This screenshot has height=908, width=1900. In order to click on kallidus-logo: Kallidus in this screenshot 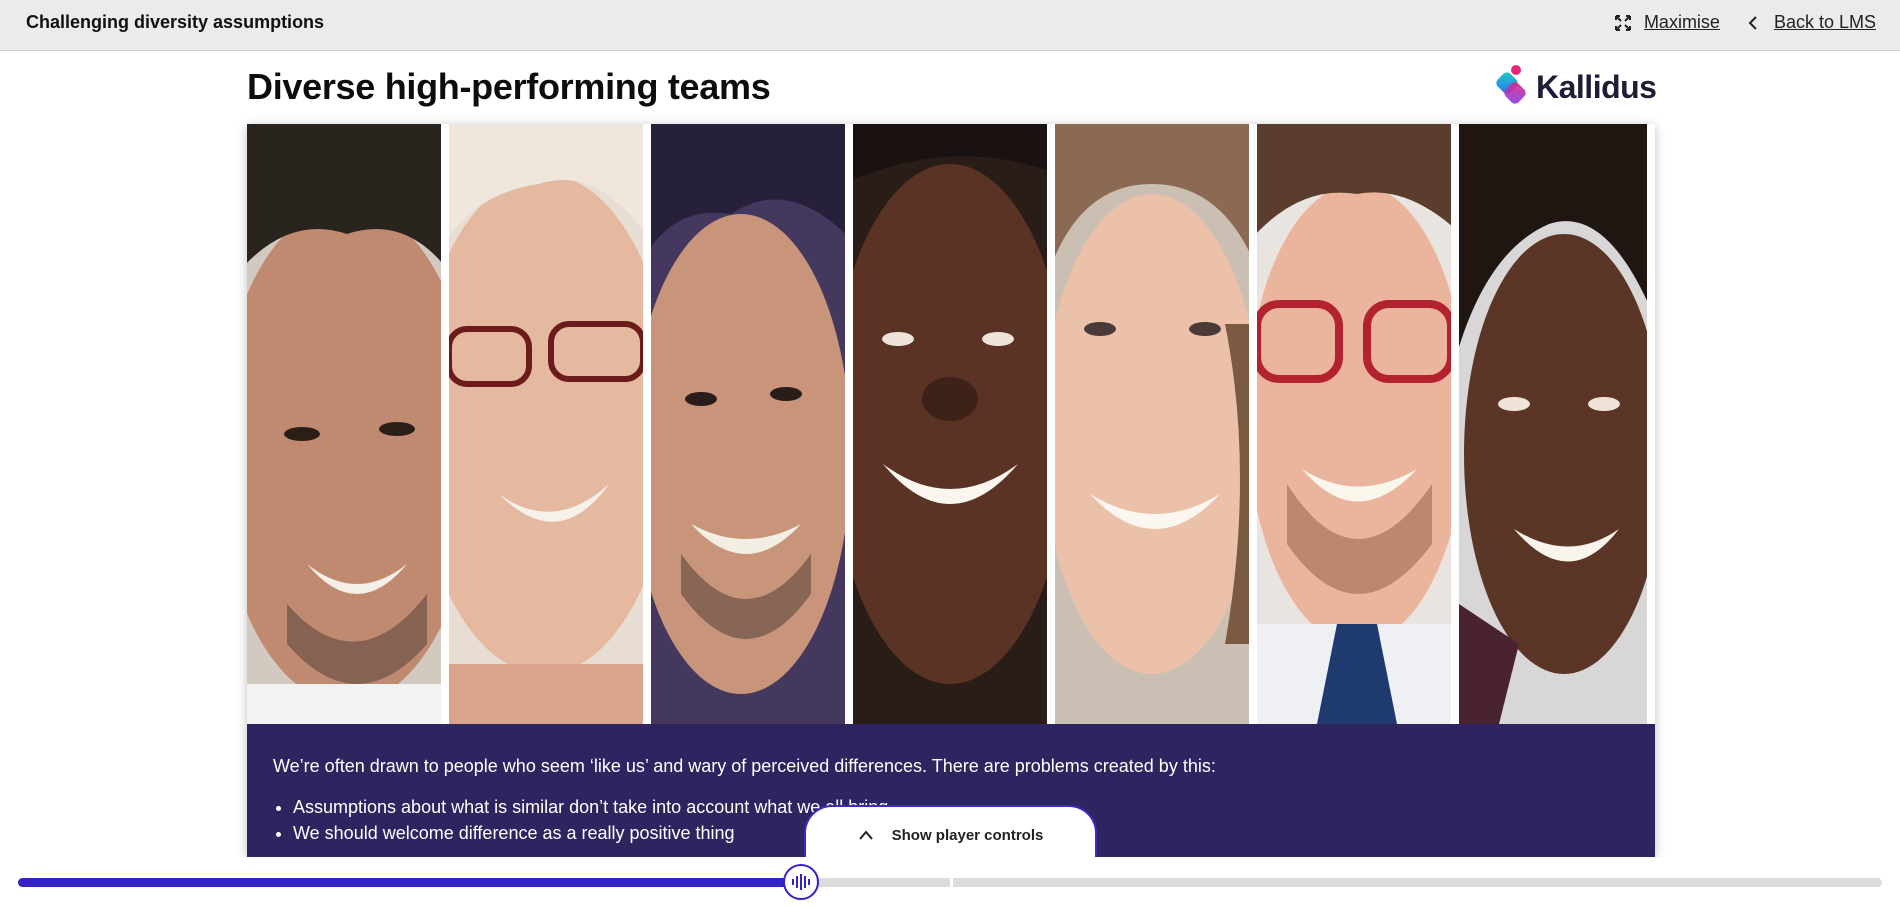, I will do `click(1575, 87)`.